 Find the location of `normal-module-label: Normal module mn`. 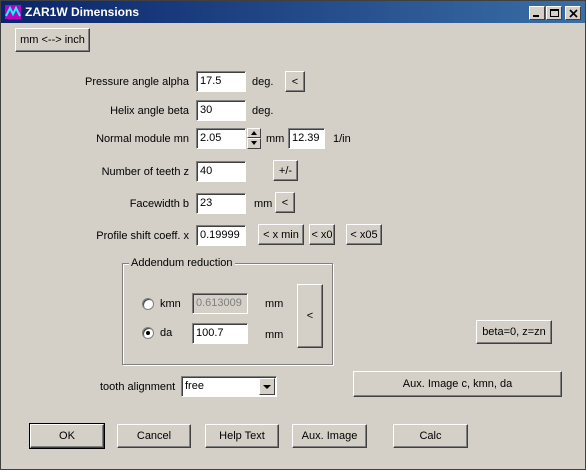

normal-module-label: Normal module mn is located at coordinates (142, 139).